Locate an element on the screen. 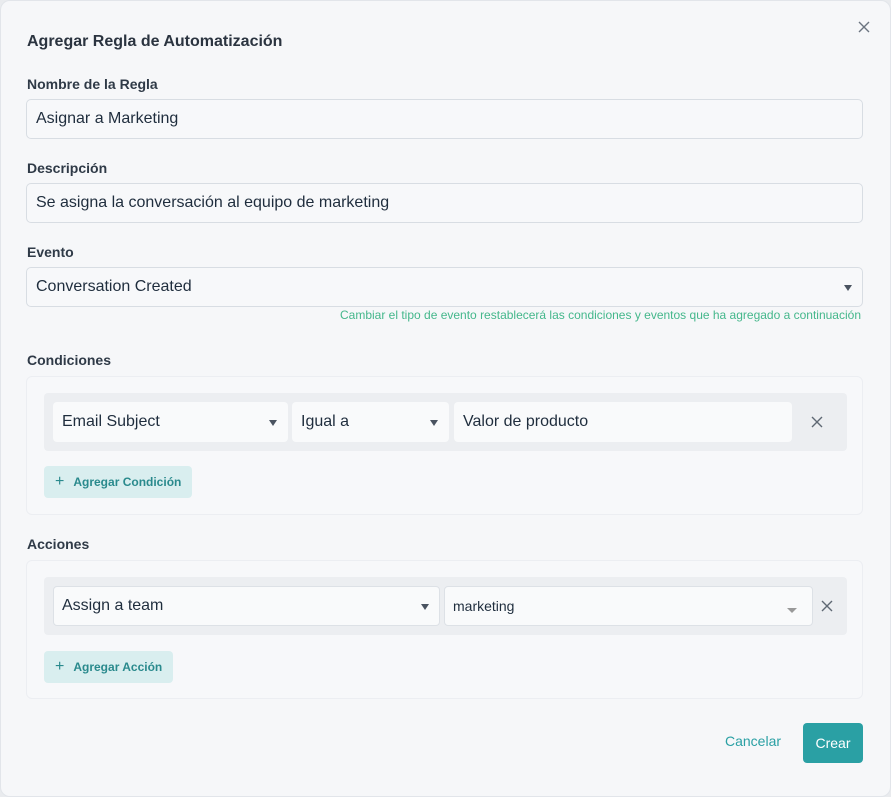  close-icon is located at coordinates (864, 27).